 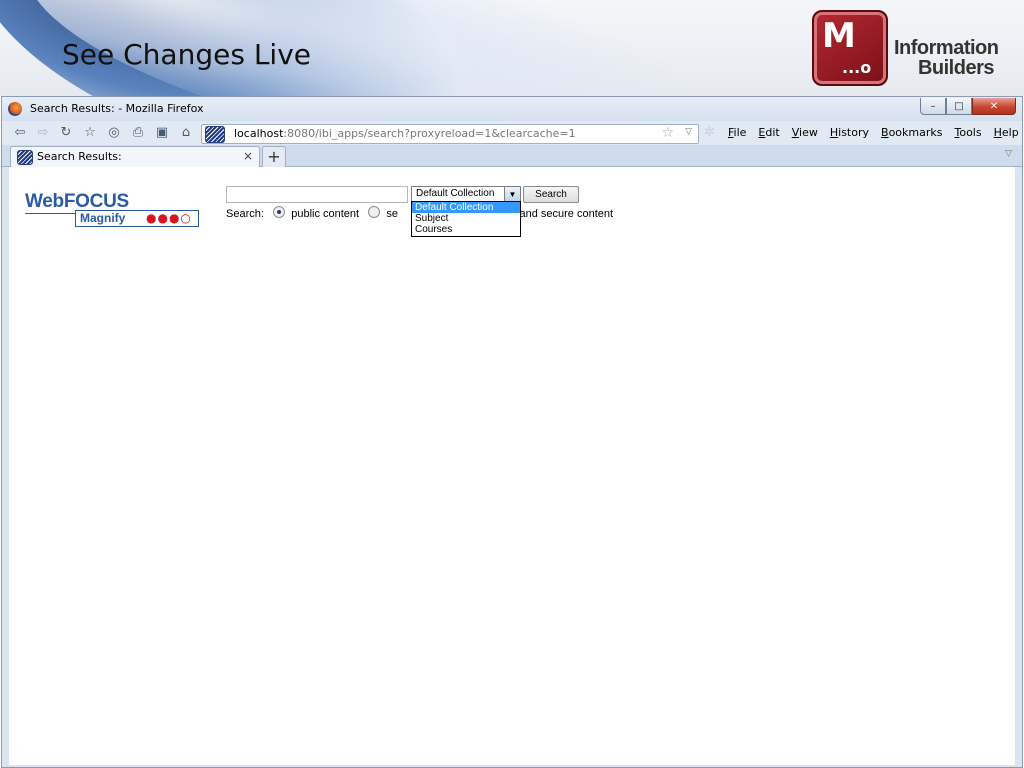 I want to click on menu-bookmarks: Bookmarks, so click(x=911, y=132).